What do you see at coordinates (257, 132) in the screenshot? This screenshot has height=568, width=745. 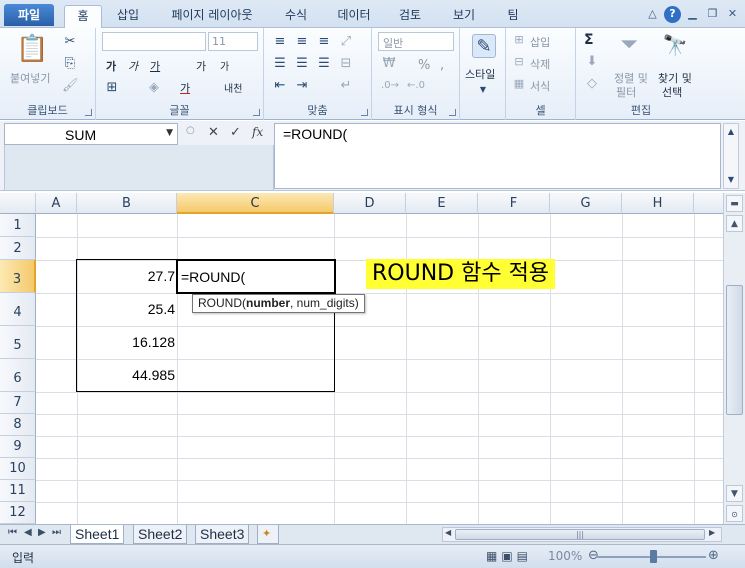 I see `insert-function-button: fx` at bounding box center [257, 132].